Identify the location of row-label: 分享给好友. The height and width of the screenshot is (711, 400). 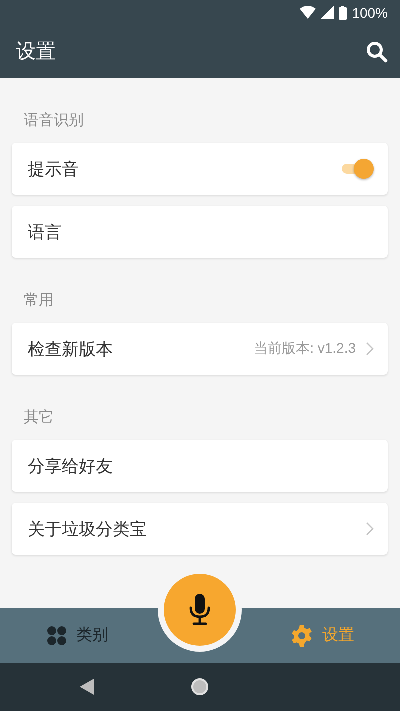
(71, 467).